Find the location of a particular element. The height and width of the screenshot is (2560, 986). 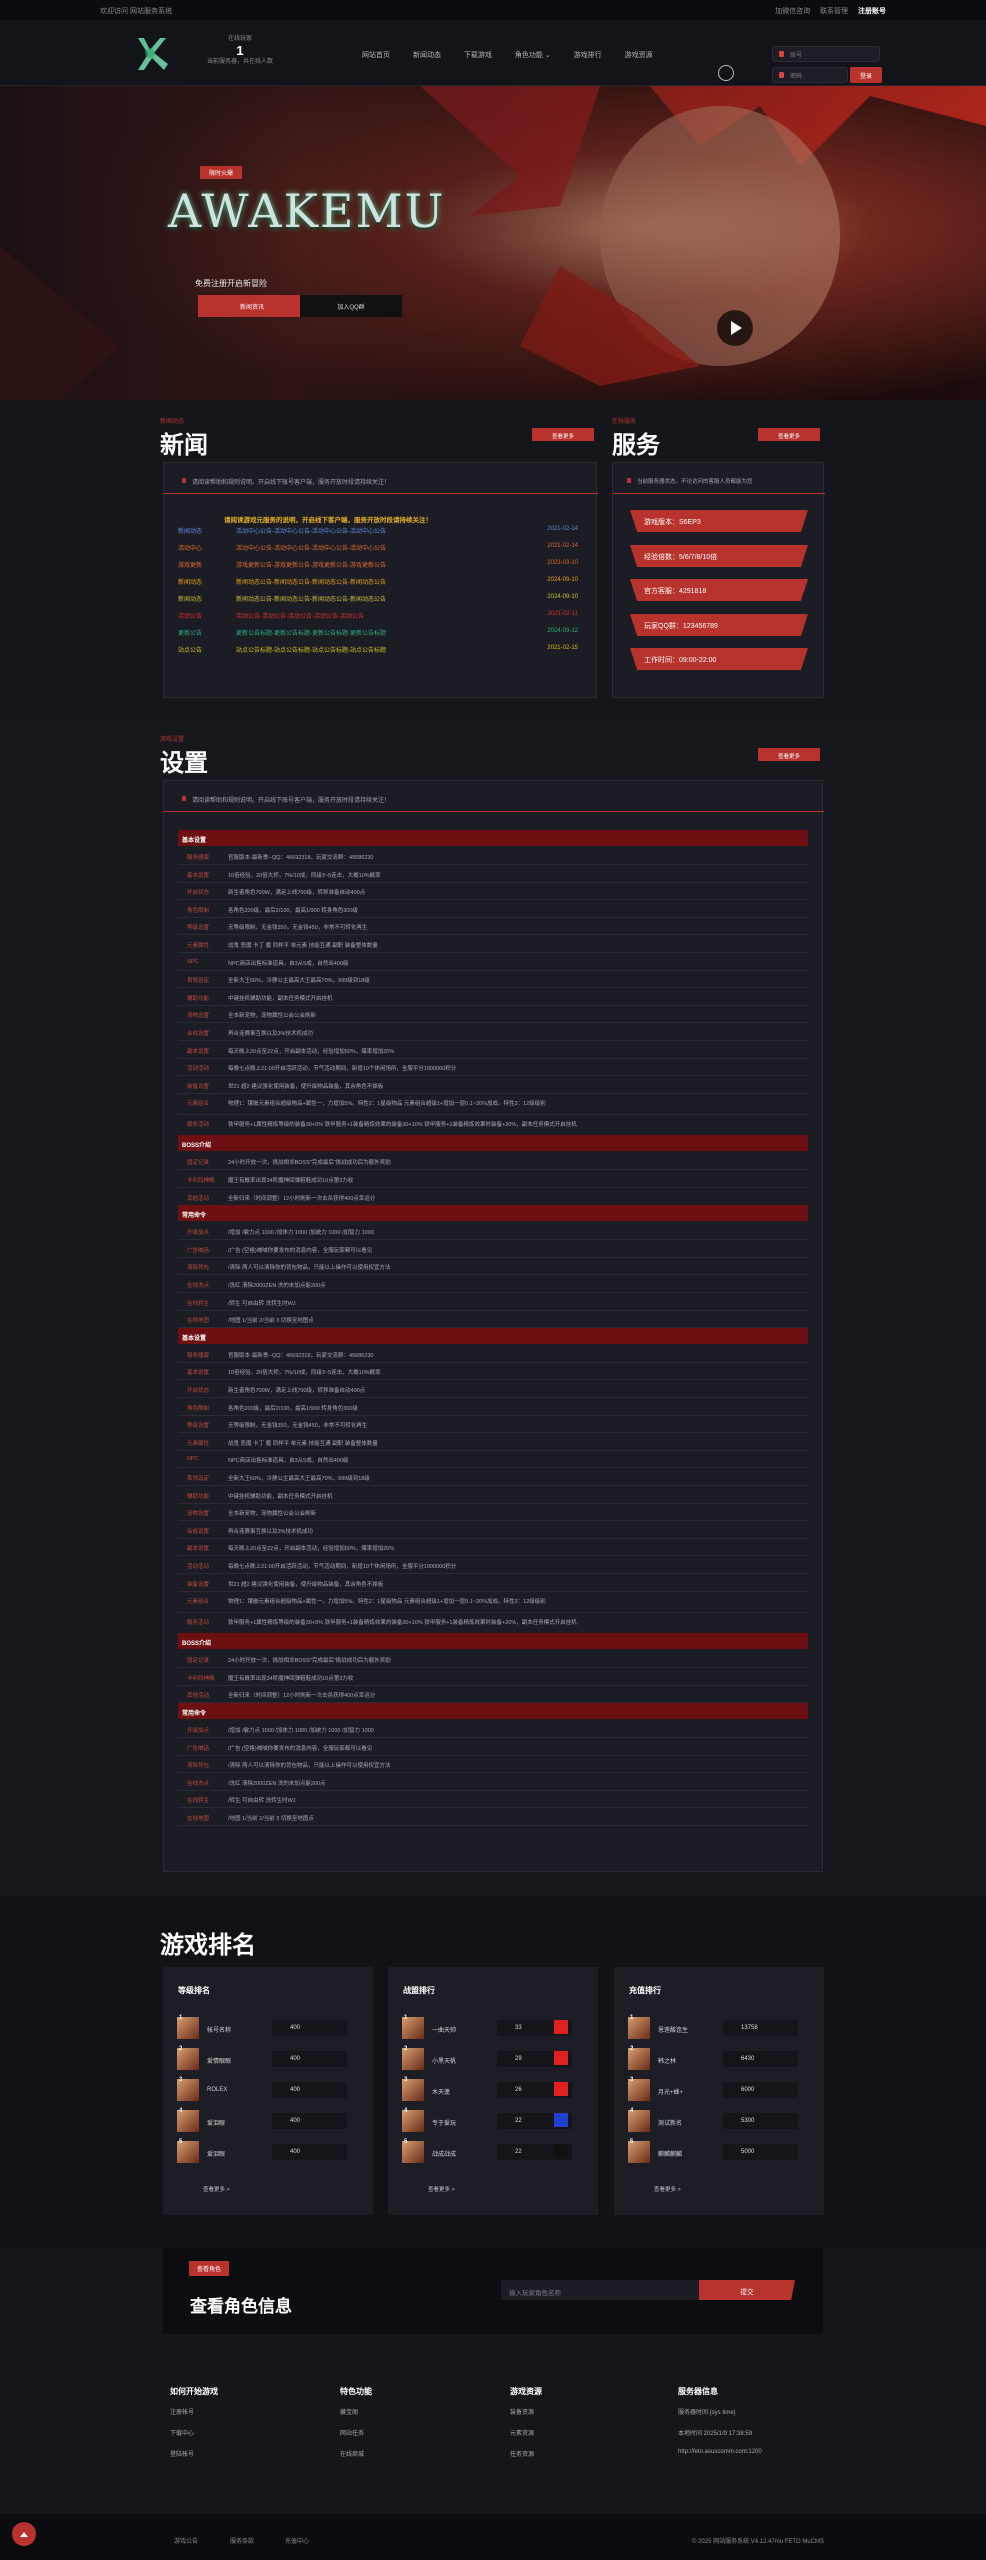

settings-notice: 请阅读帮助和规则说明。开启线下账号客户端，服务开放时段请持续关注！ is located at coordinates (283, 799).